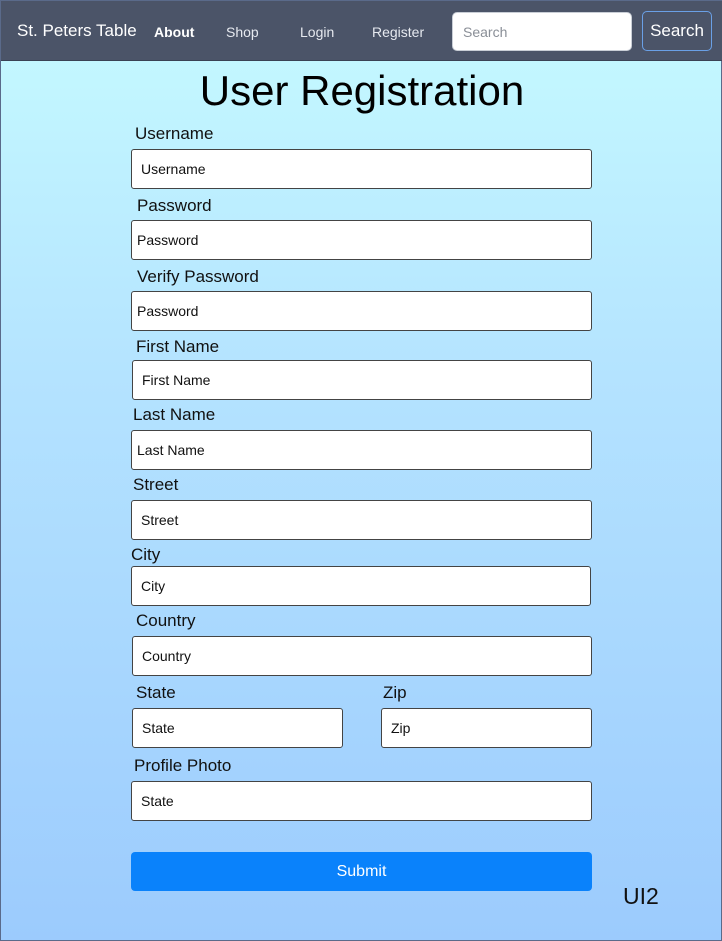 The height and width of the screenshot is (941, 722). I want to click on country-label: Country, so click(166, 620).